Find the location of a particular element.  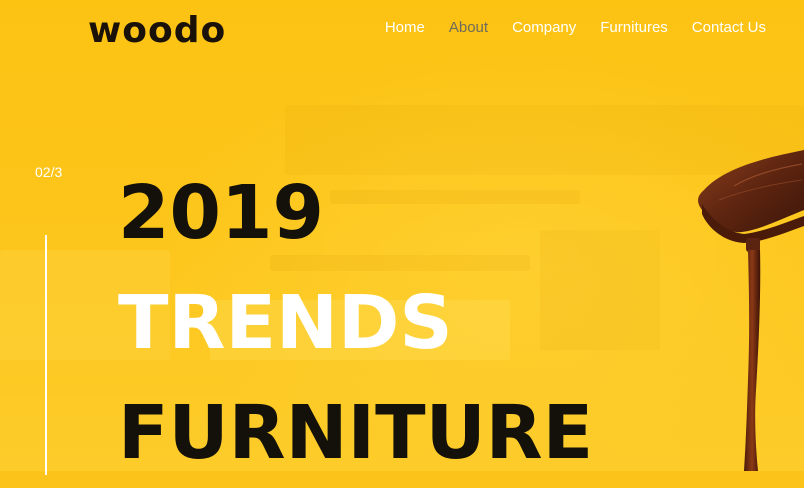

headline-line-furniture: FURNITURE is located at coordinates (356, 433).